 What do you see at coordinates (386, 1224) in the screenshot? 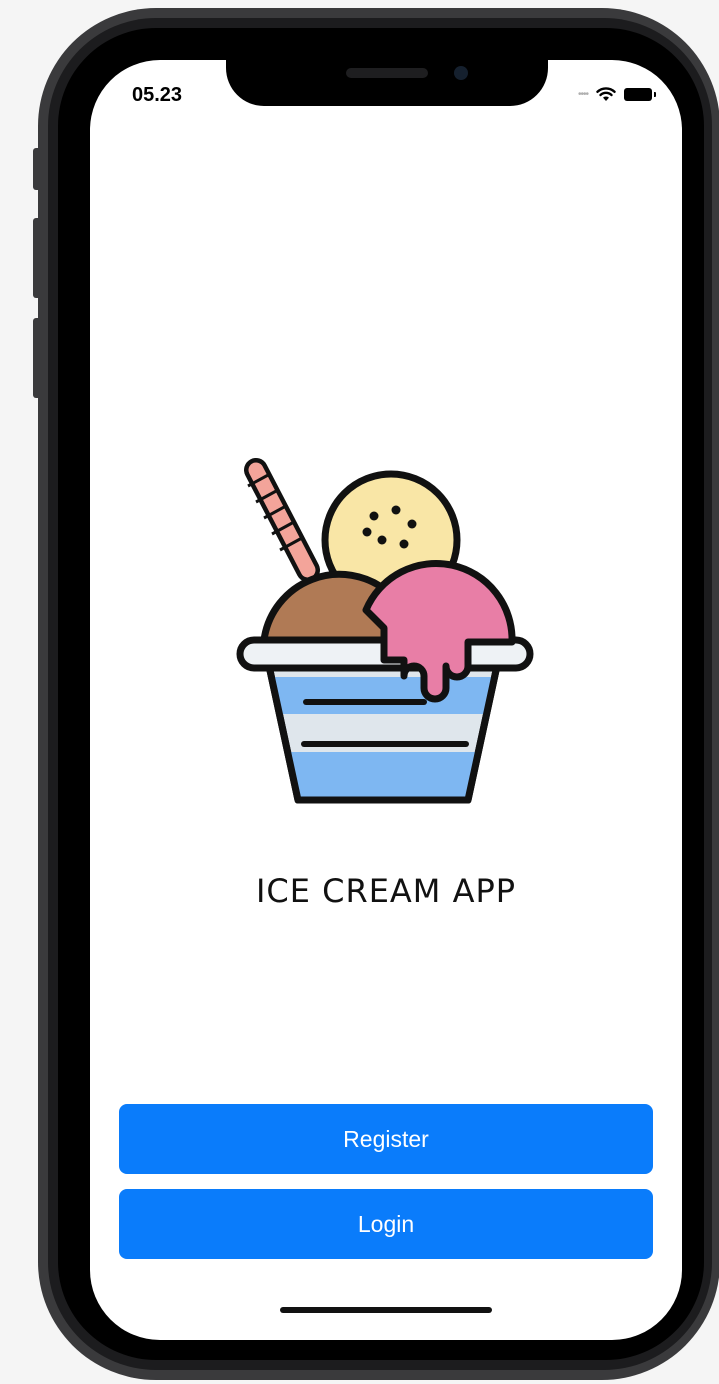
I see `login-button: Login` at bounding box center [386, 1224].